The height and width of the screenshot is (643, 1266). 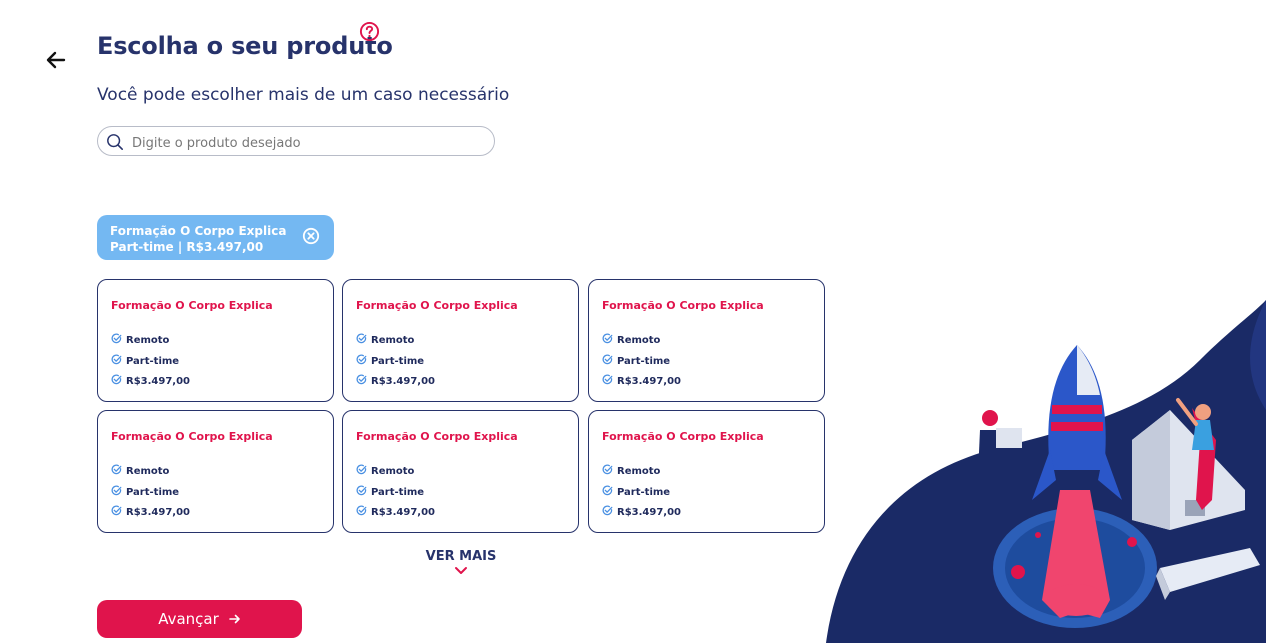 I want to click on search-bar, so click(x=296, y=141).